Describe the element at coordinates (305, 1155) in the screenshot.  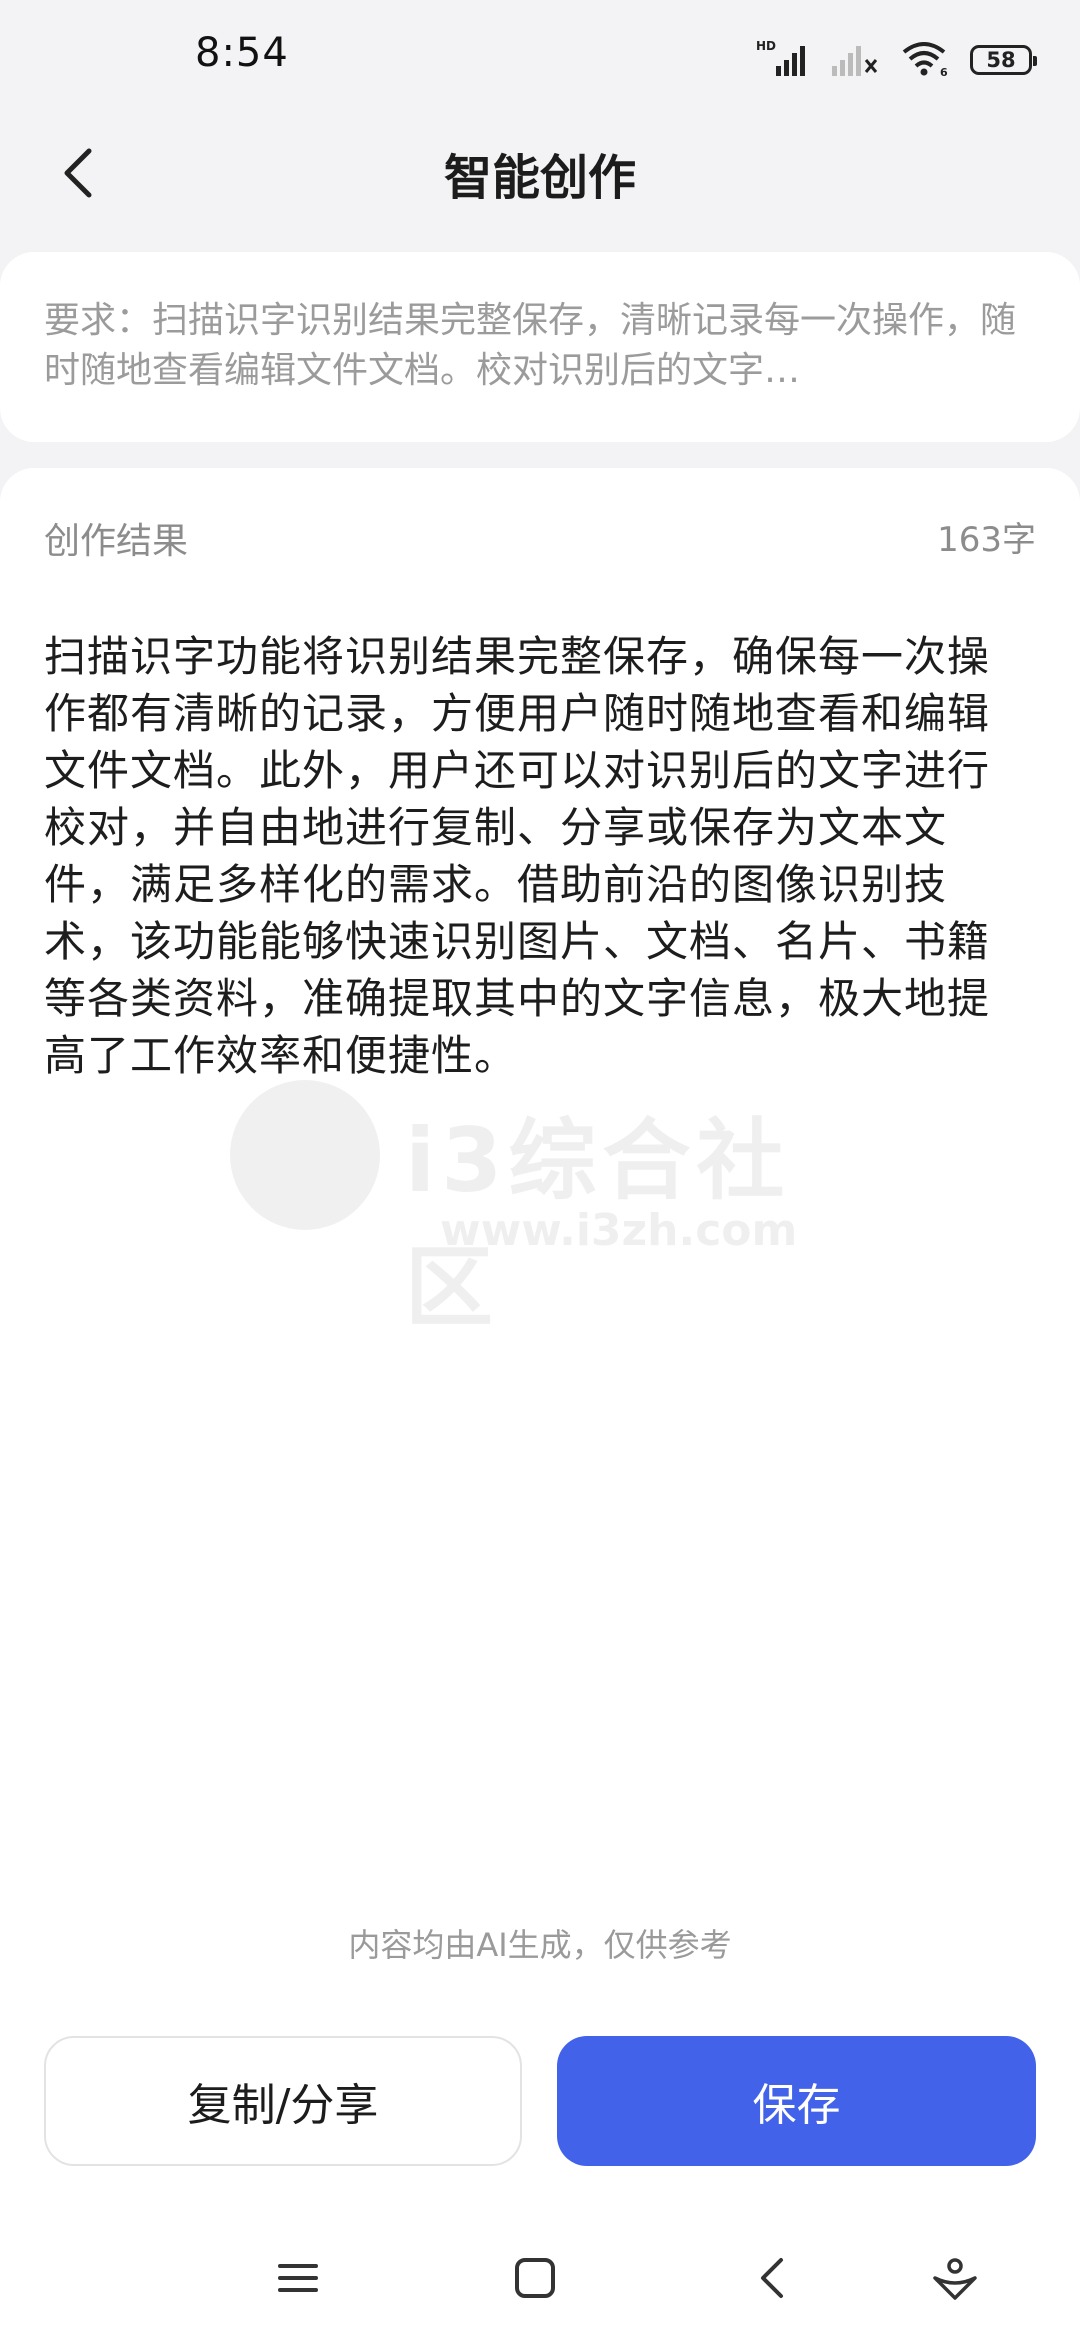
I see `watermark-logo` at that location.